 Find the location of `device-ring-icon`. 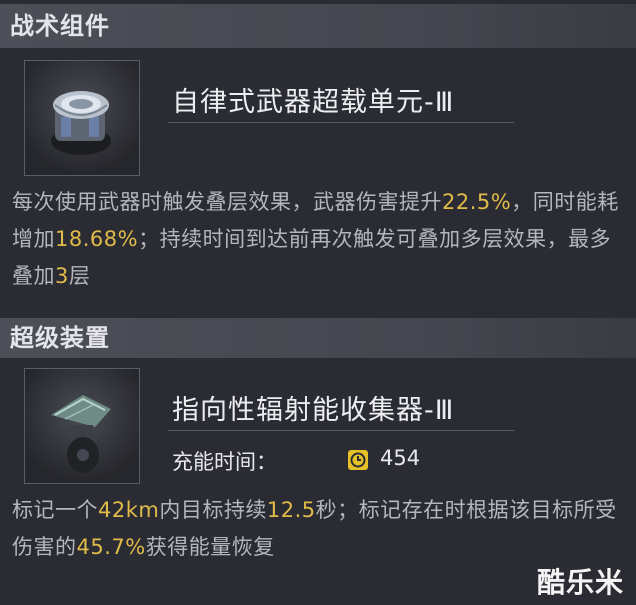

device-ring-icon is located at coordinates (82, 118).